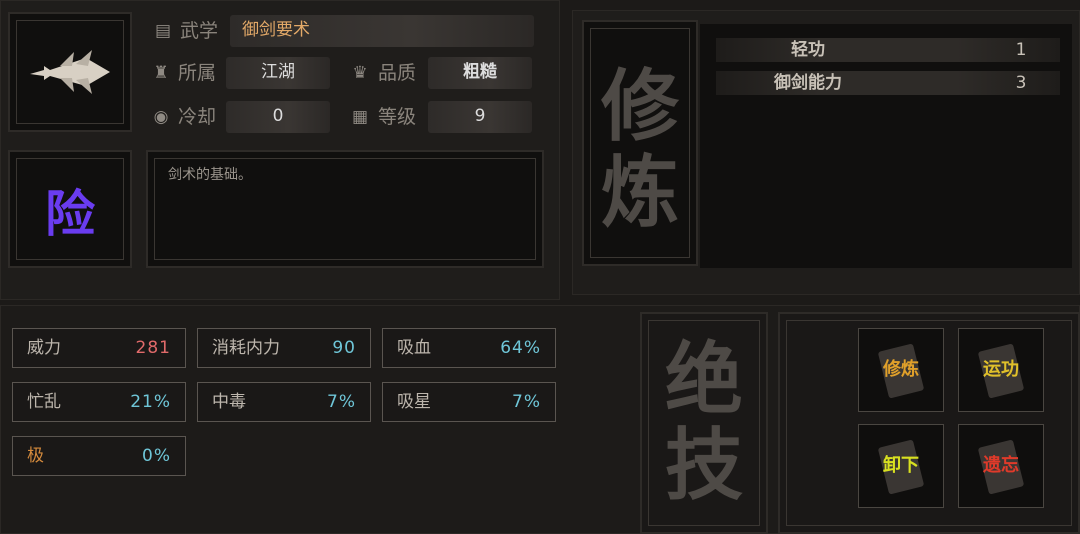  Describe the element at coordinates (197, 117) in the screenshot. I see `lengque-label: 冷却` at that location.